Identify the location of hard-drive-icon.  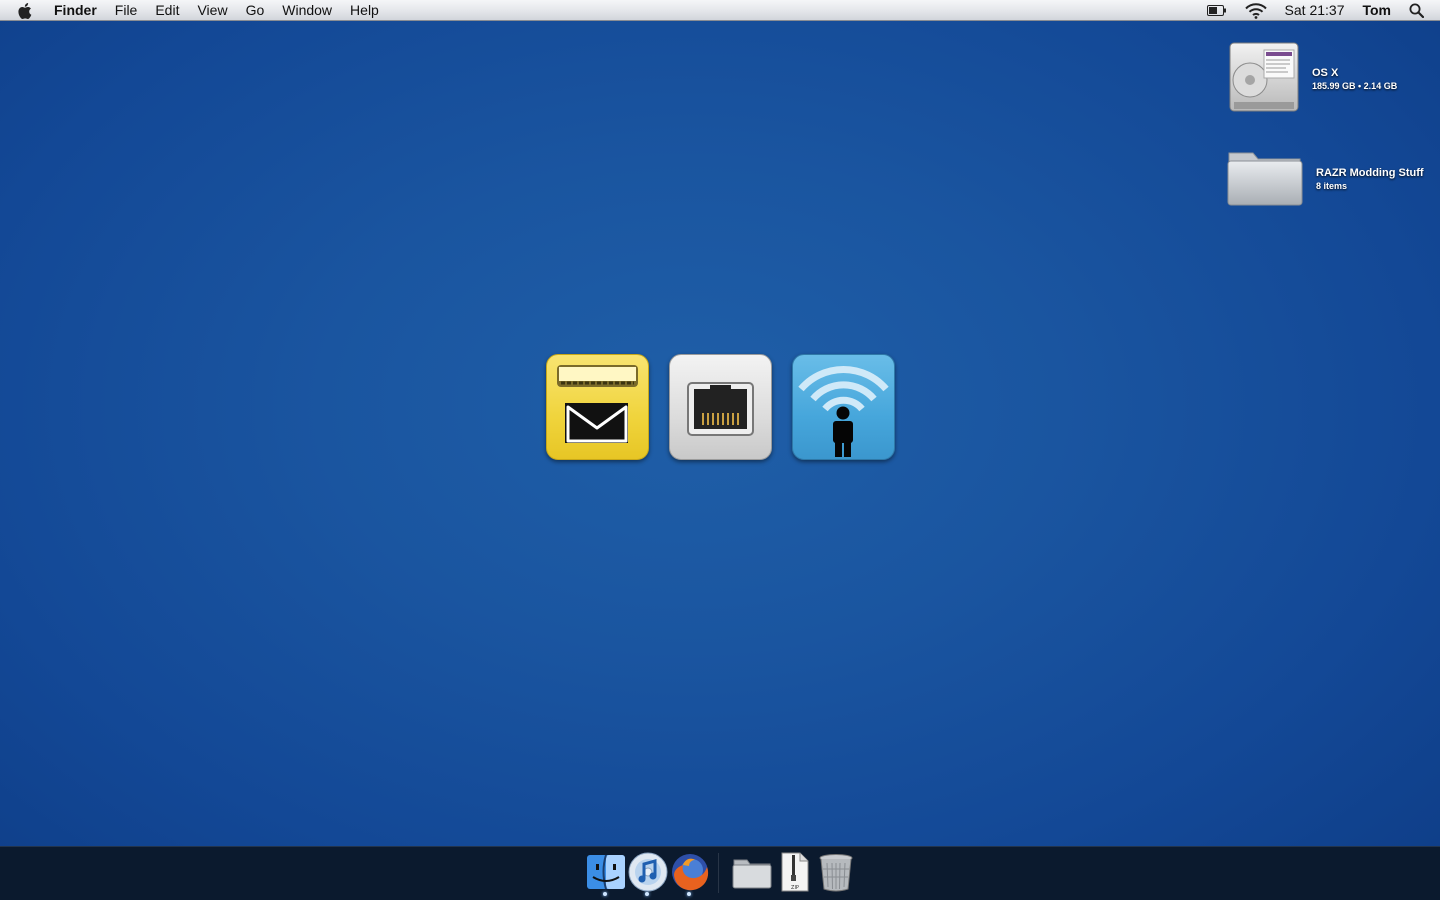
(1264, 79).